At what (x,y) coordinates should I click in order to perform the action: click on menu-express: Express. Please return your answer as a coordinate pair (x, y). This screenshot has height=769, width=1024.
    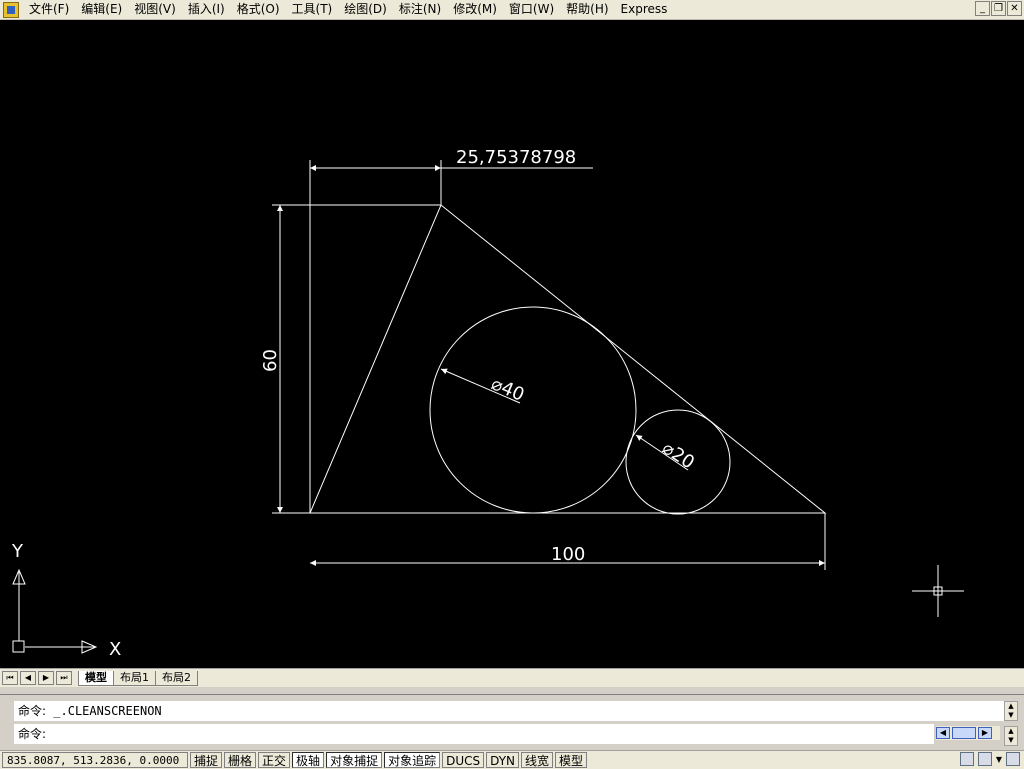
    Looking at the image, I should click on (644, 9).